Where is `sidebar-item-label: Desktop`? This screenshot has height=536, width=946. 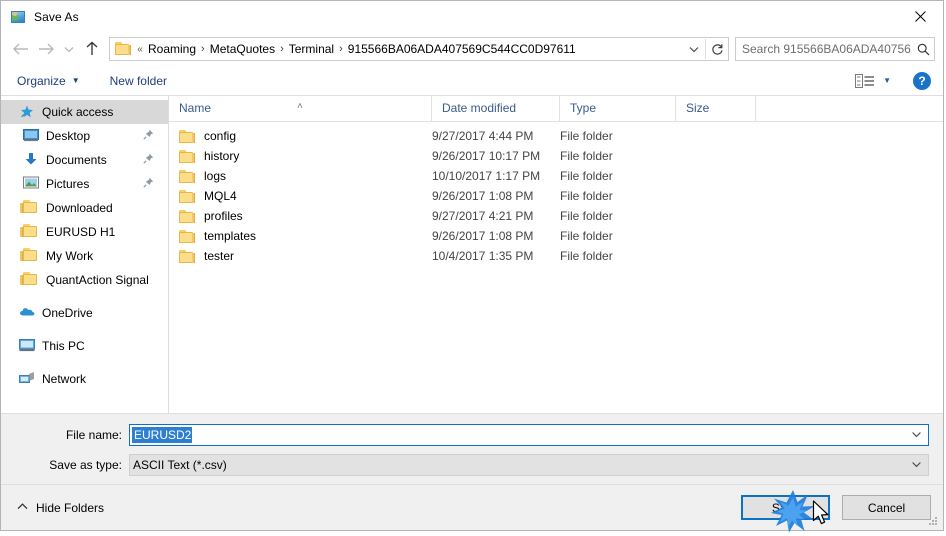 sidebar-item-label: Desktop is located at coordinates (68, 136).